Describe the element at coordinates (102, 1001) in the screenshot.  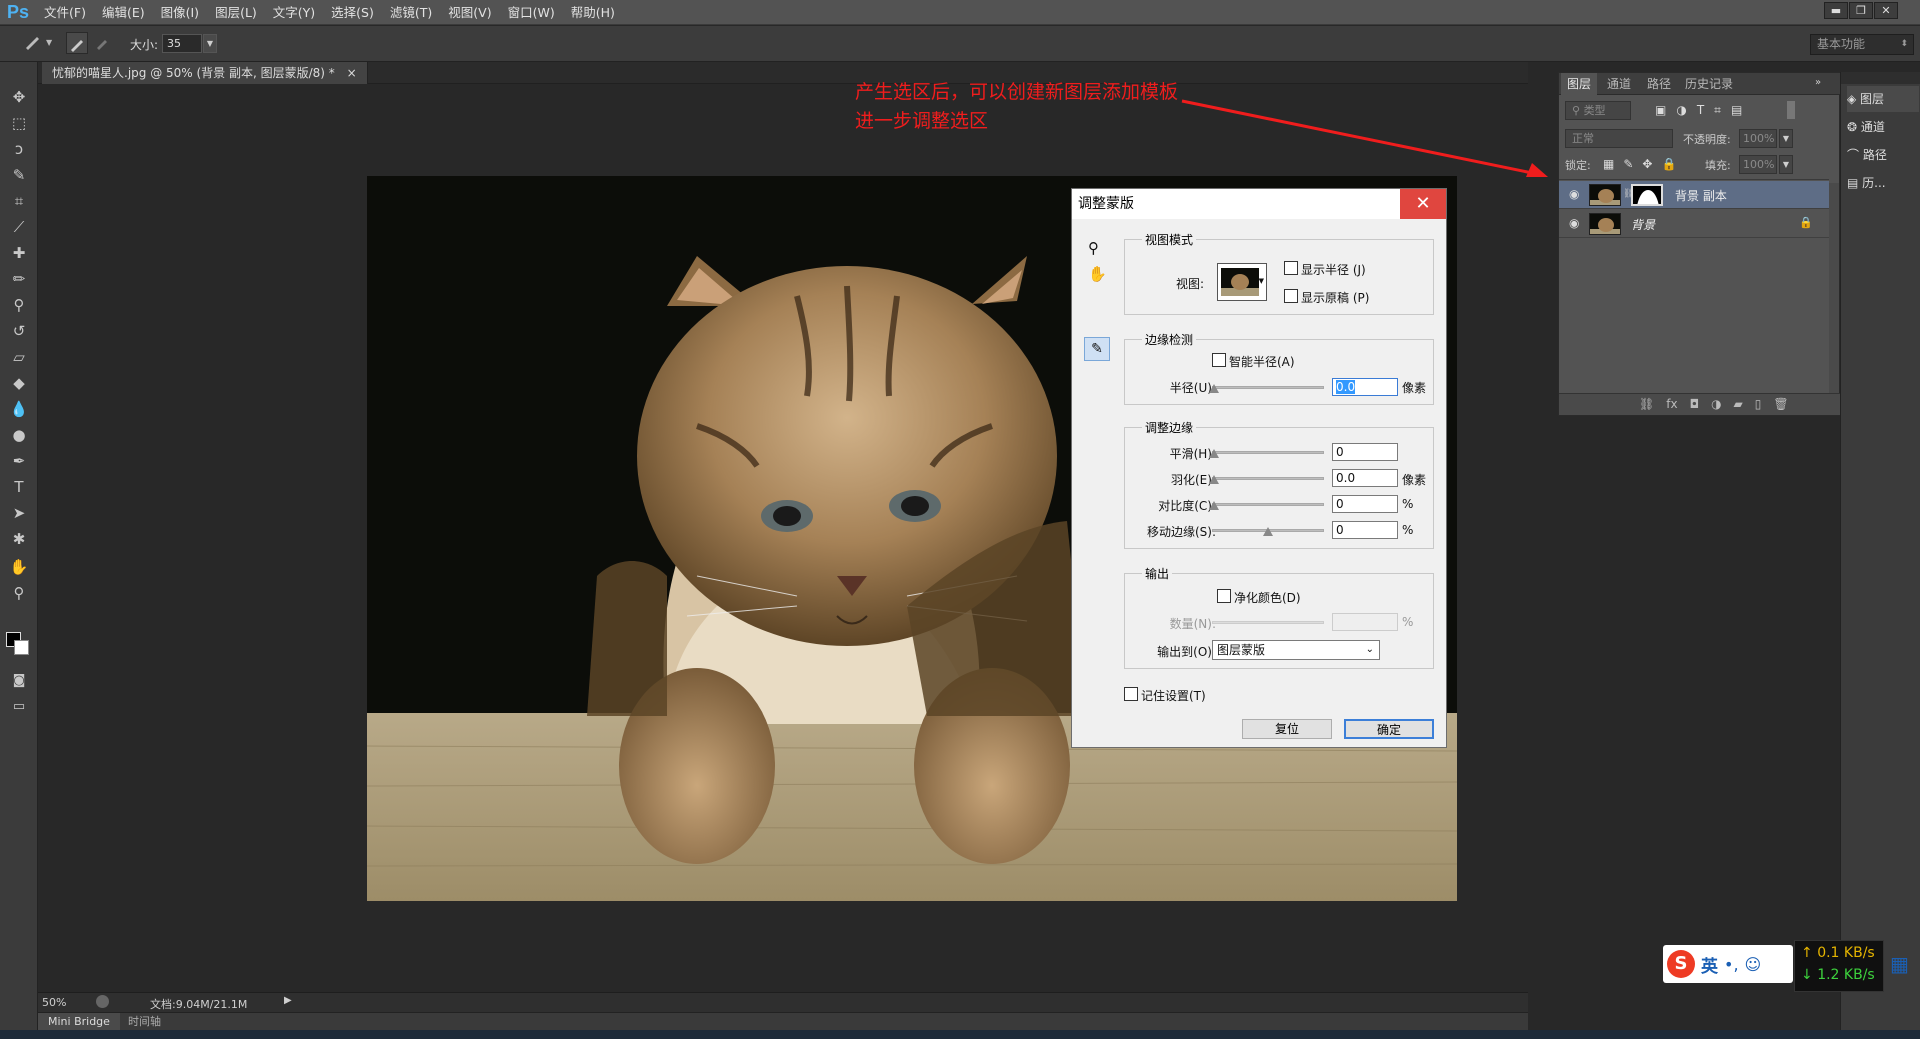
I see `share-icon` at that location.